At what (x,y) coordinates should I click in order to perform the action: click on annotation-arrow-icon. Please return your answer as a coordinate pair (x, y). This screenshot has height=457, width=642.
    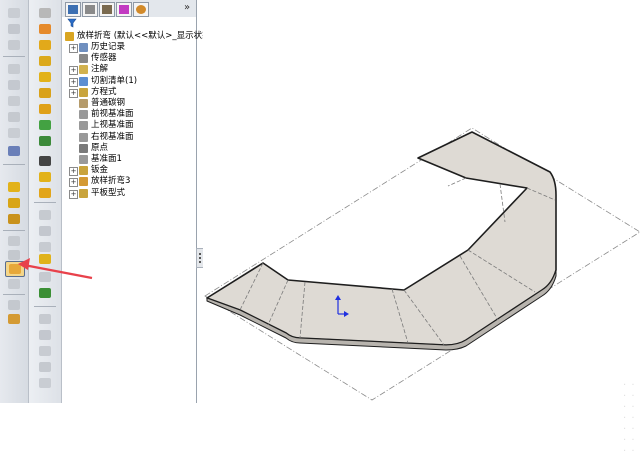
    Looking at the image, I should click on (55, 269).